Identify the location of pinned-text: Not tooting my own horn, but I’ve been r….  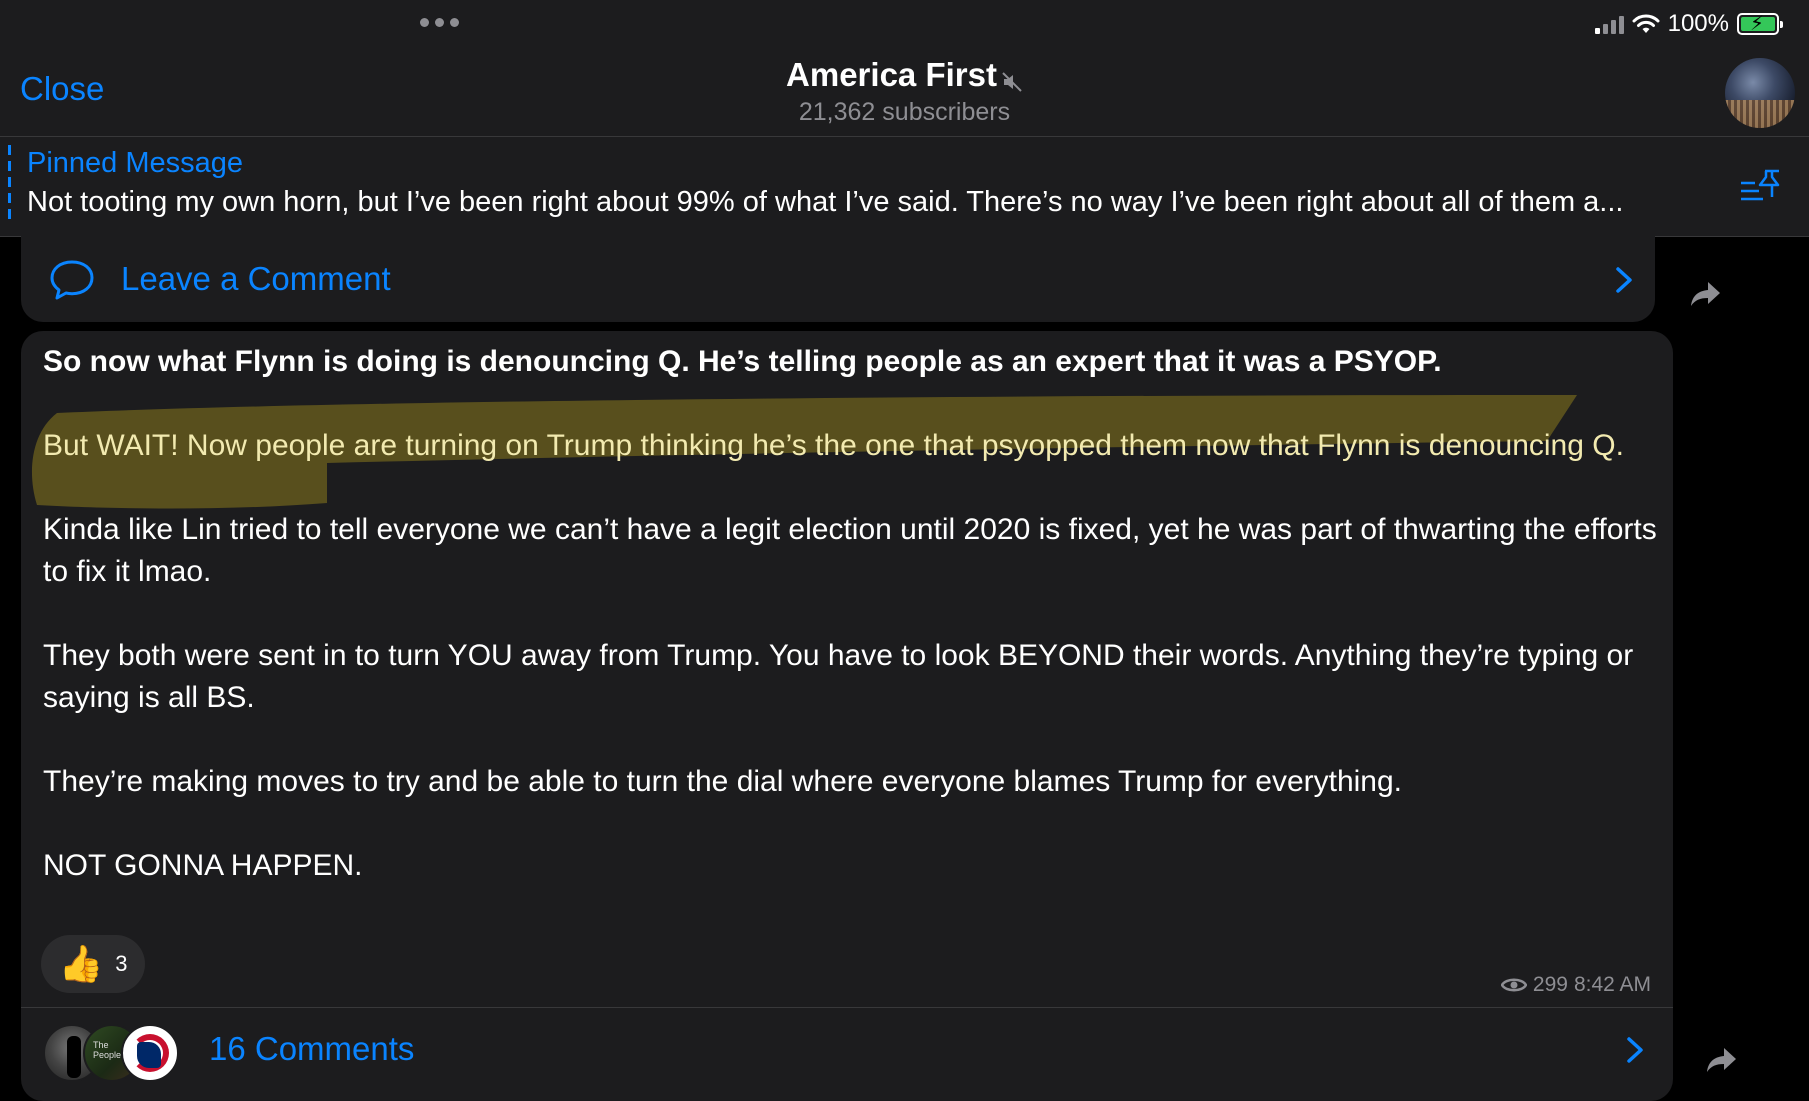
(825, 202).